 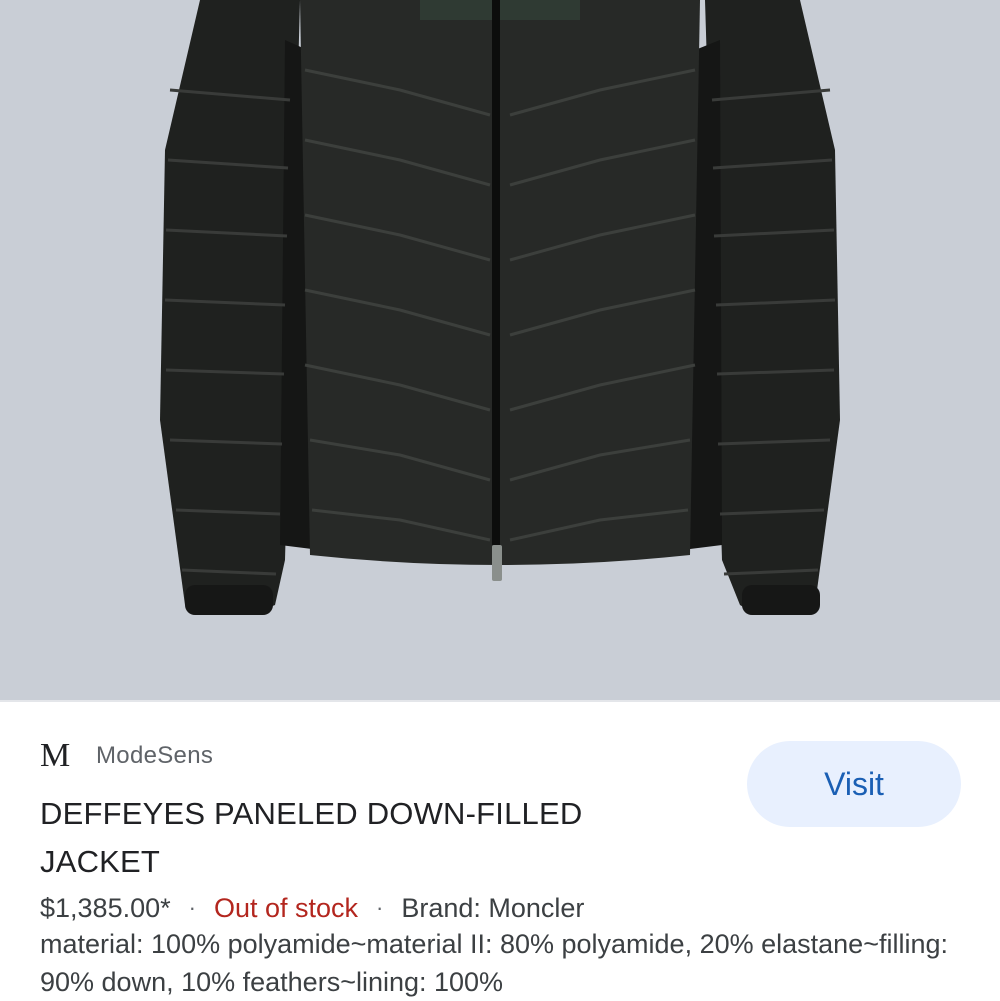 What do you see at coordinates (229, 600) in the screenshot?
I see `left-cuff` at bounding box center [229, 600].